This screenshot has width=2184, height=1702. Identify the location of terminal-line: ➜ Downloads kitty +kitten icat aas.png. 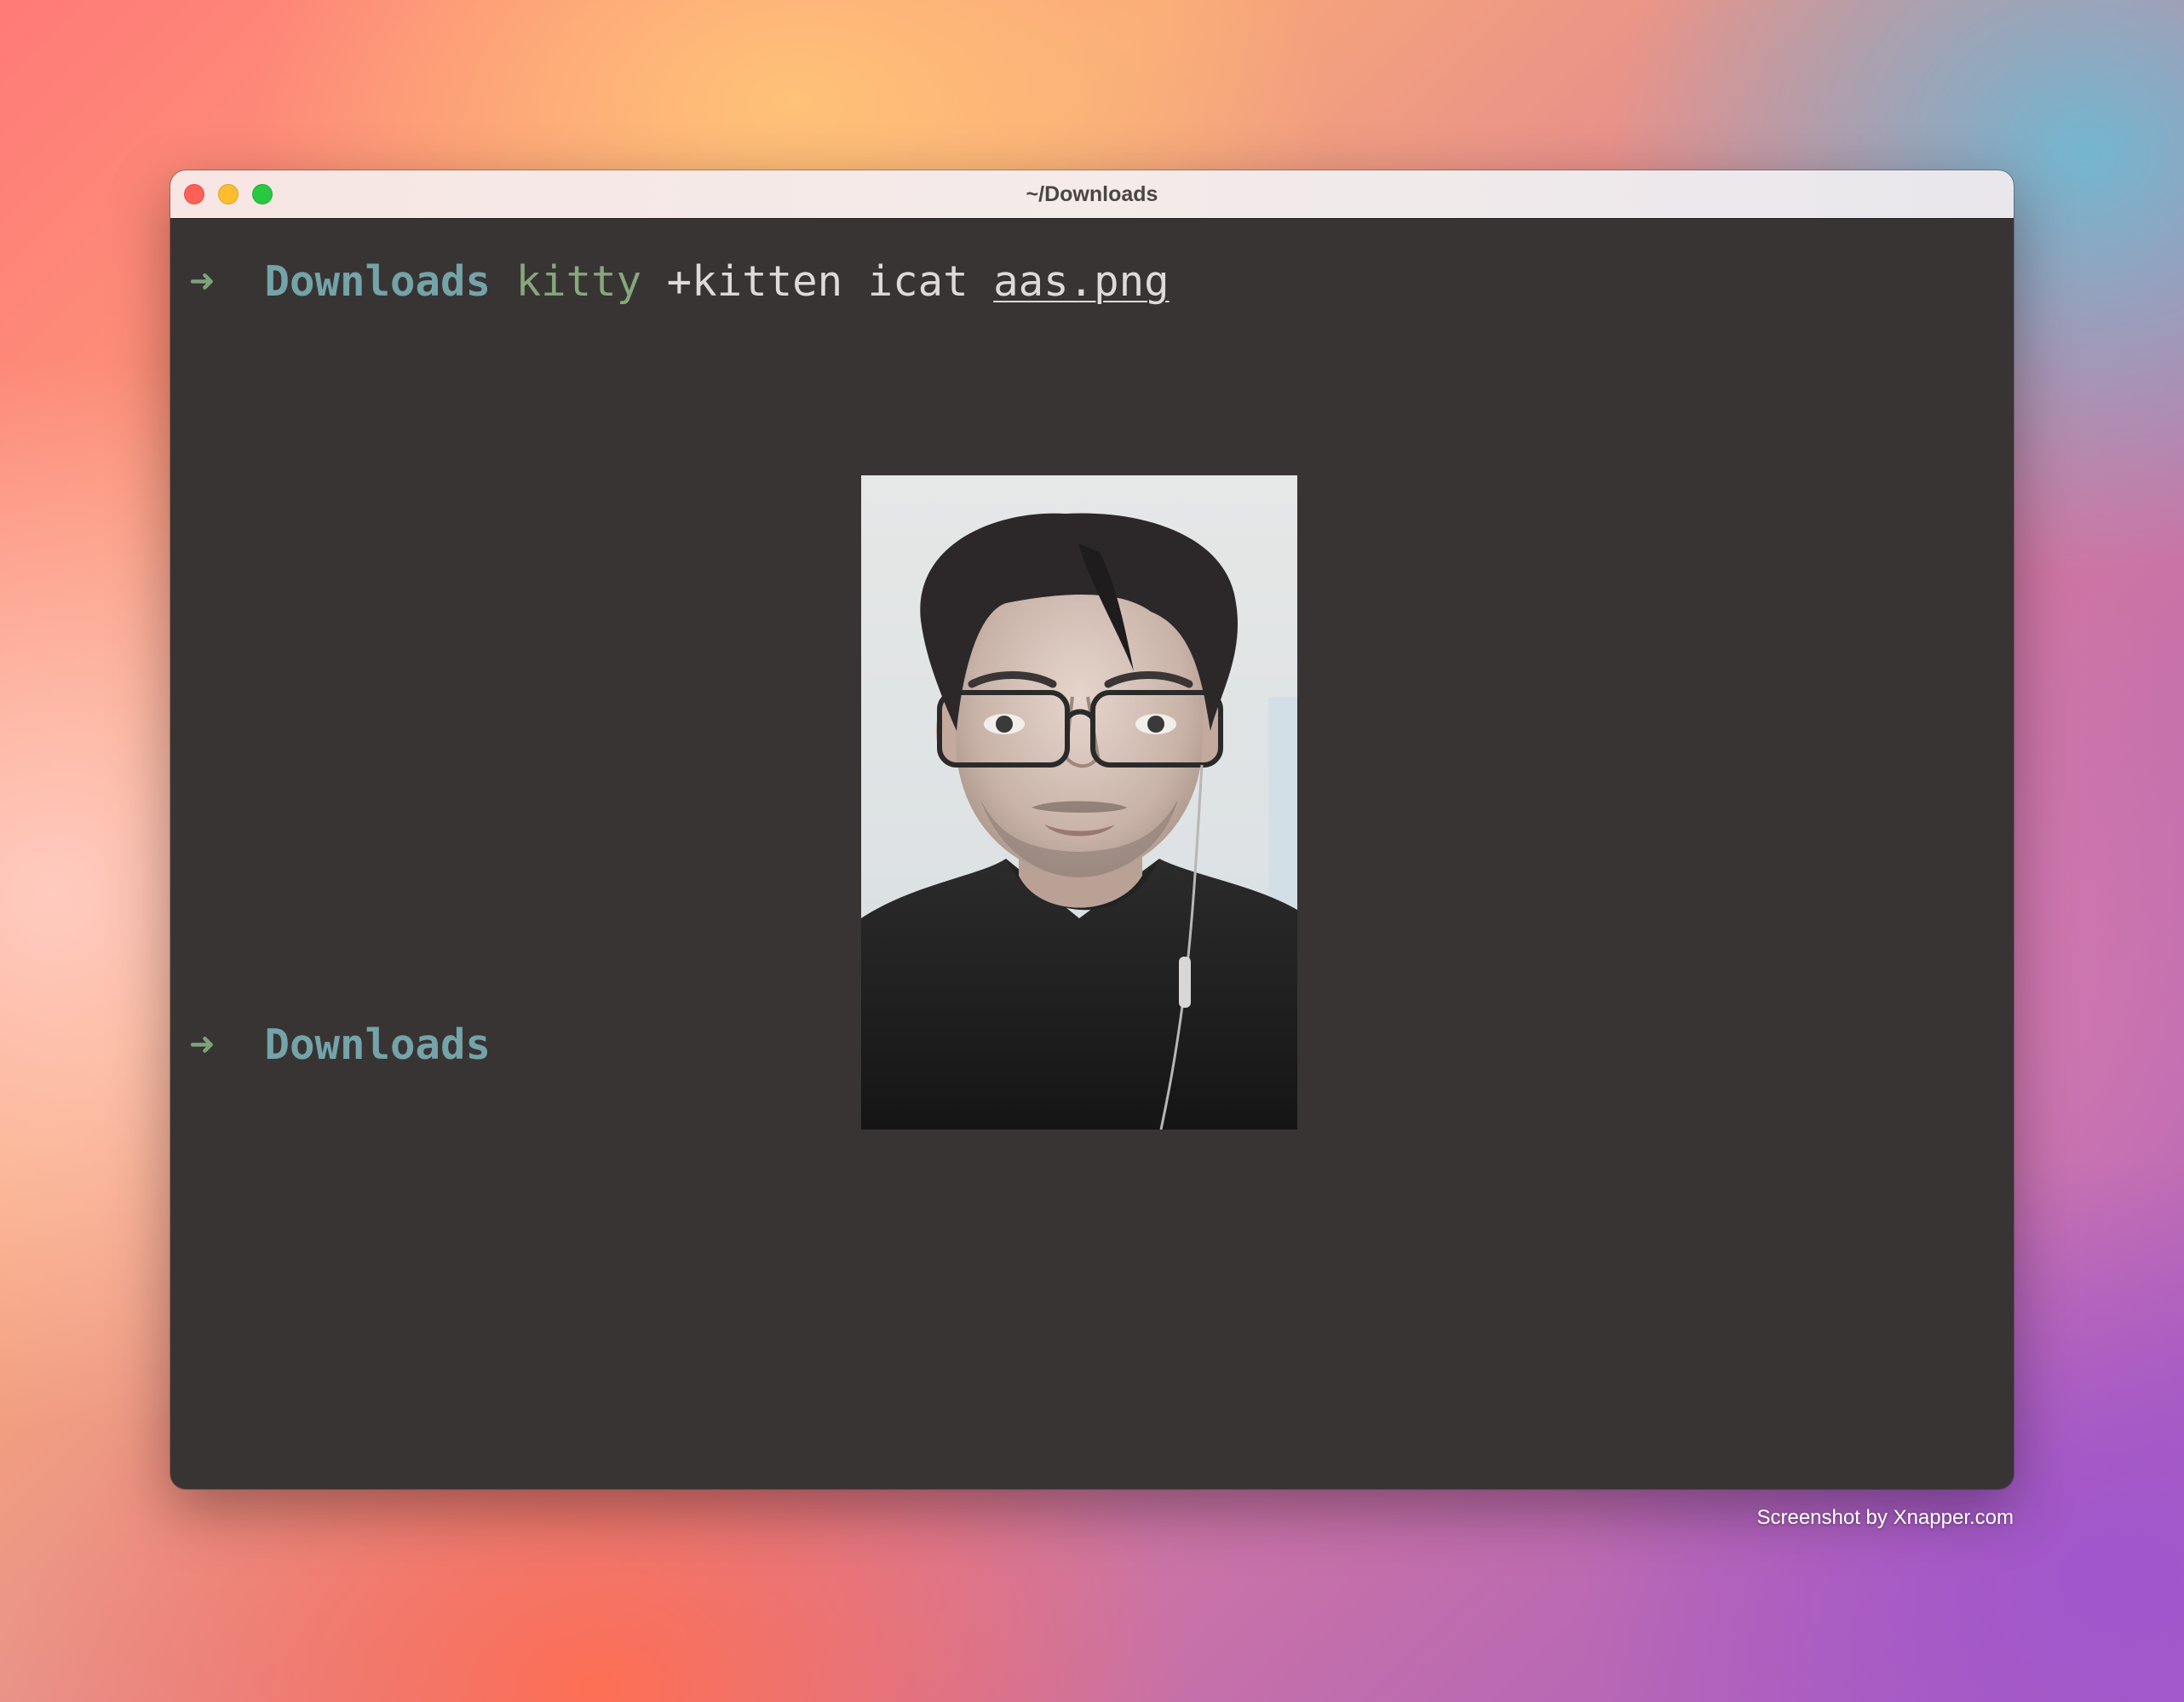
(679, 282).